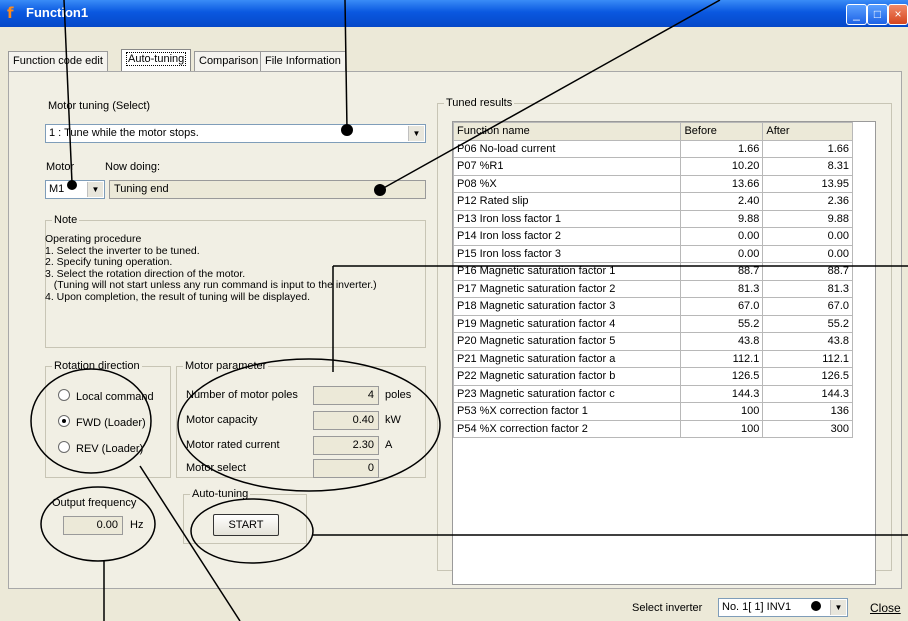 This screenshot has width=908, height=621. I want to click on after-cell: 0.00, so click(807, 253).